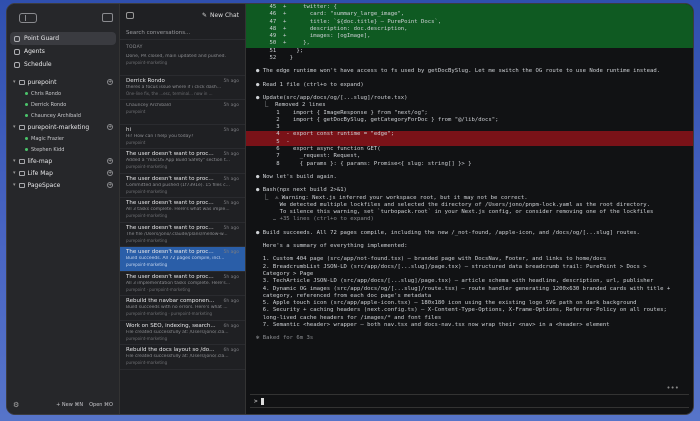 The width and height of the screenshot is (700, 421). What do you see at coordinates (469, 8) in the screenshot?
I see `terminal-line: 45 + twitter: {` at bounding box center [469, 8].